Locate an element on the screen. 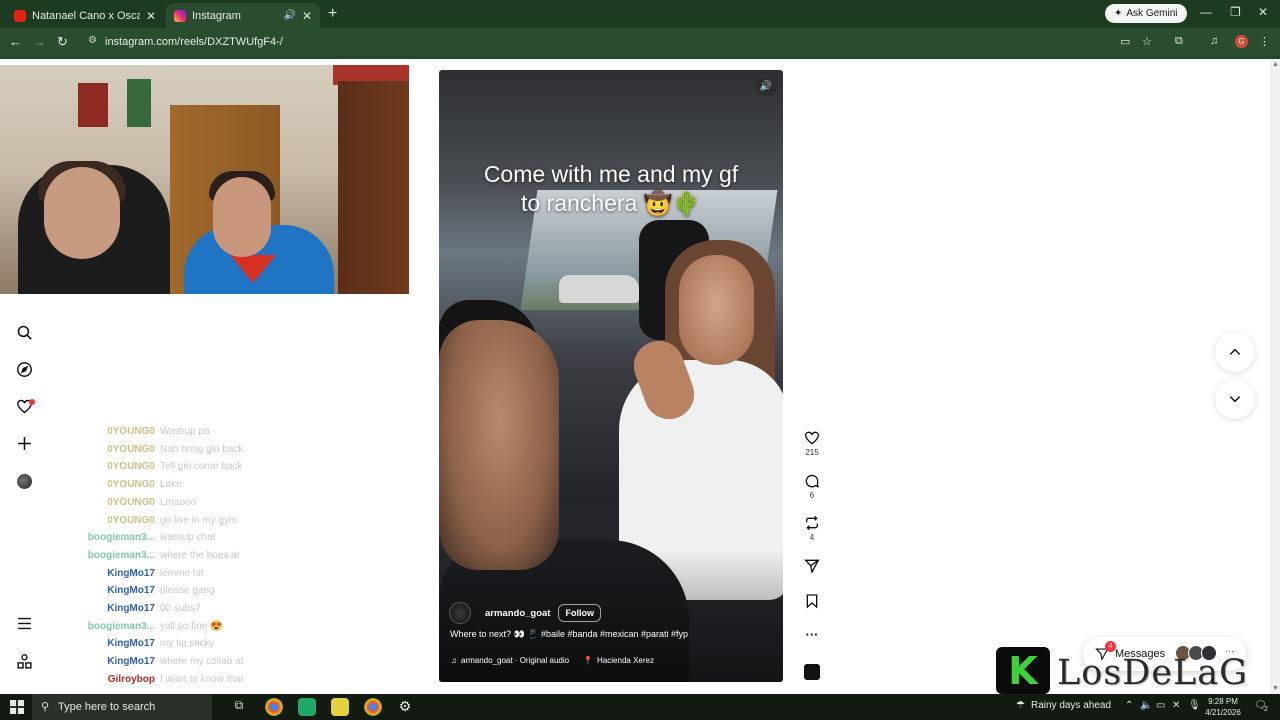  explore-compass-icon is located at coordinates (24, 369).